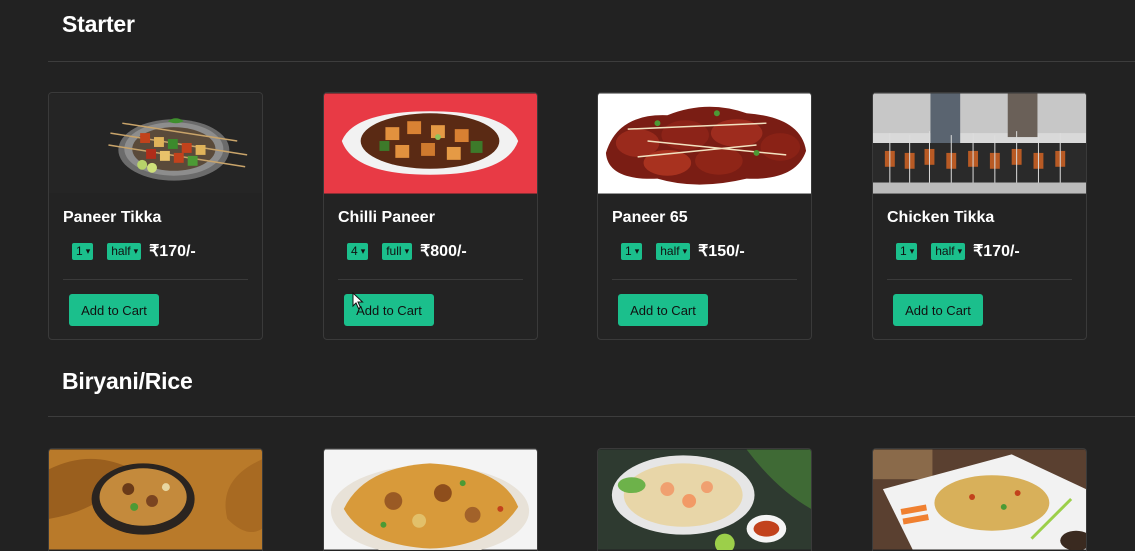  I want to click on item-name: Paneer Tikka, so click(112, 217).